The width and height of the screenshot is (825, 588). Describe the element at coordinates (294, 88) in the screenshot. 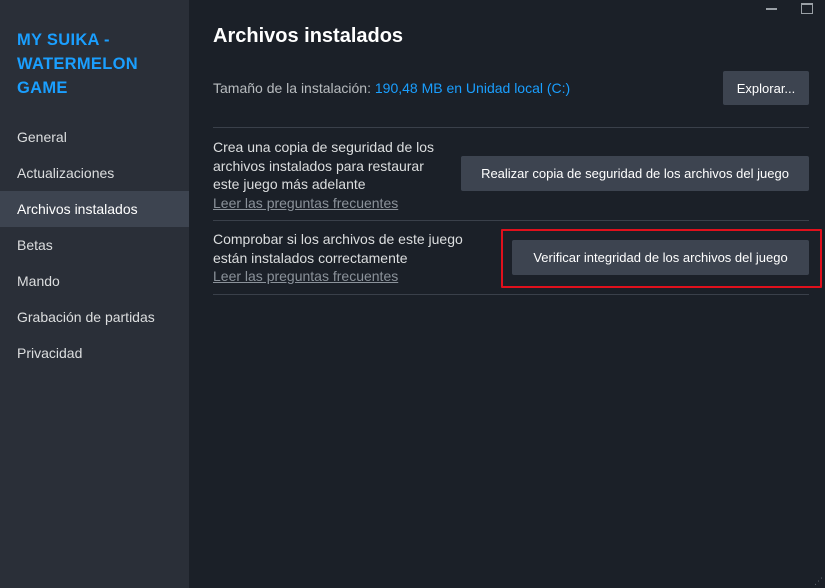

I see `install-size-label: Tamaño de la instalación:` at that location.